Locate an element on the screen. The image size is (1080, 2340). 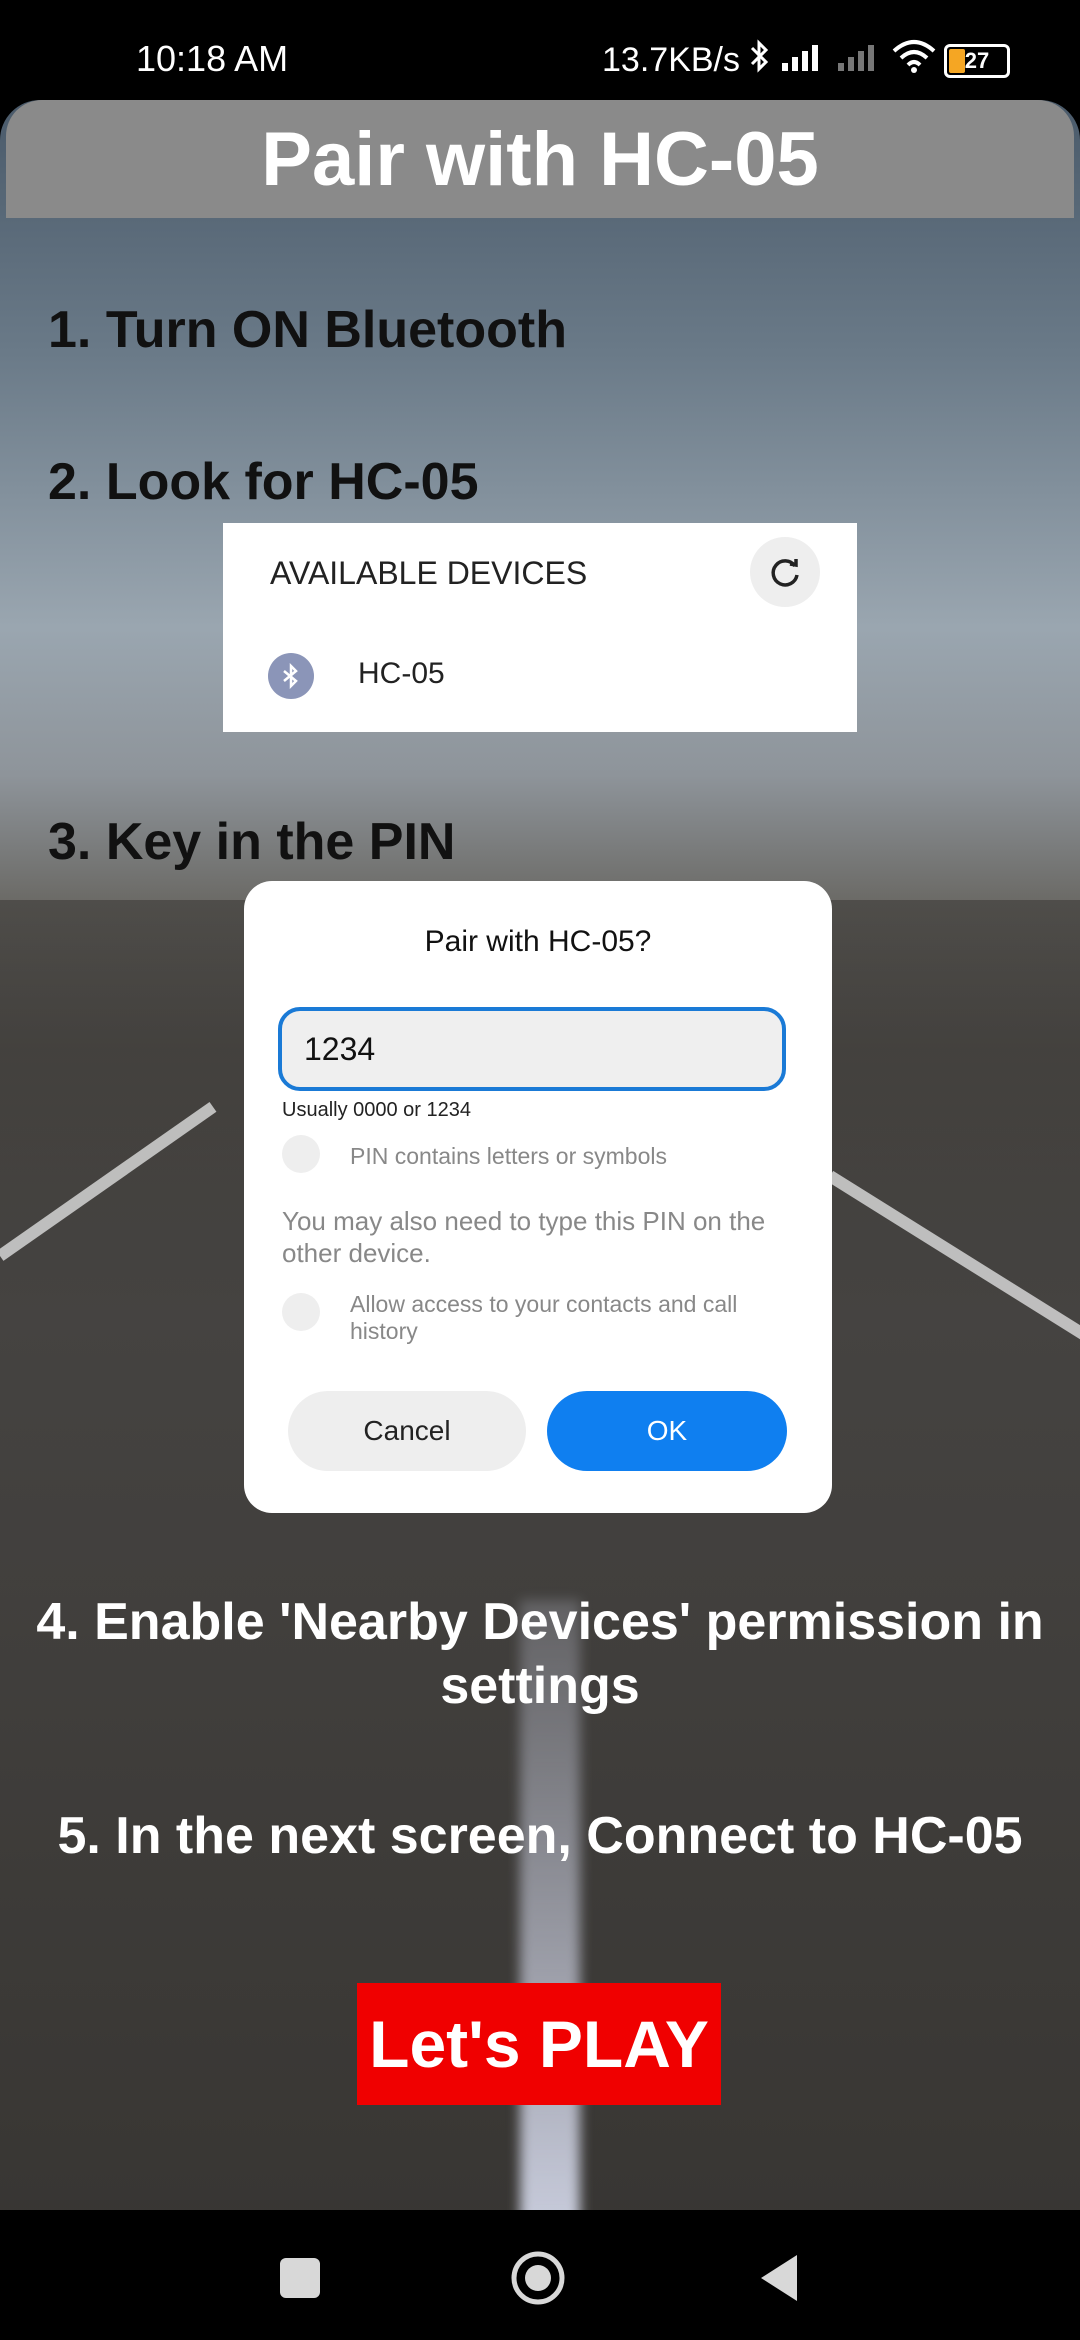
available-devices-card: AVAILABLE DEVICES HC-05 is located at coordinates (540, 627).